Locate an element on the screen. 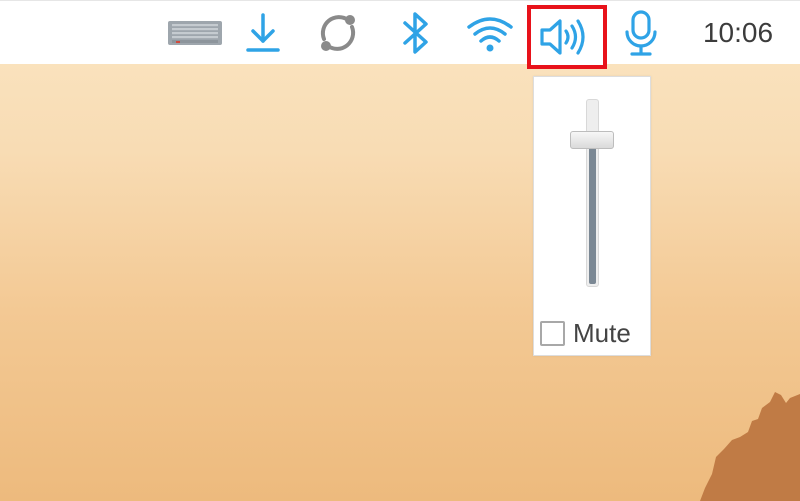 This screenshot has width=800, height=501. download-tray-button is located at coordinates (263, 33).